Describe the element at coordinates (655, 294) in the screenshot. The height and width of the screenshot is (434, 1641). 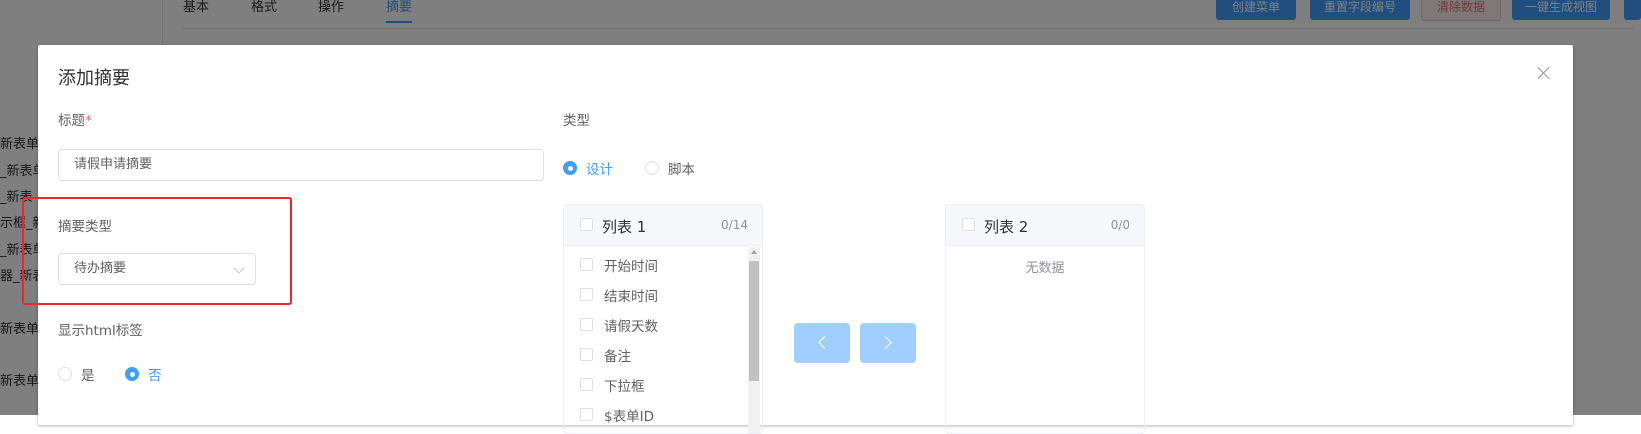
I see `list-item: 结束时间` at that location.